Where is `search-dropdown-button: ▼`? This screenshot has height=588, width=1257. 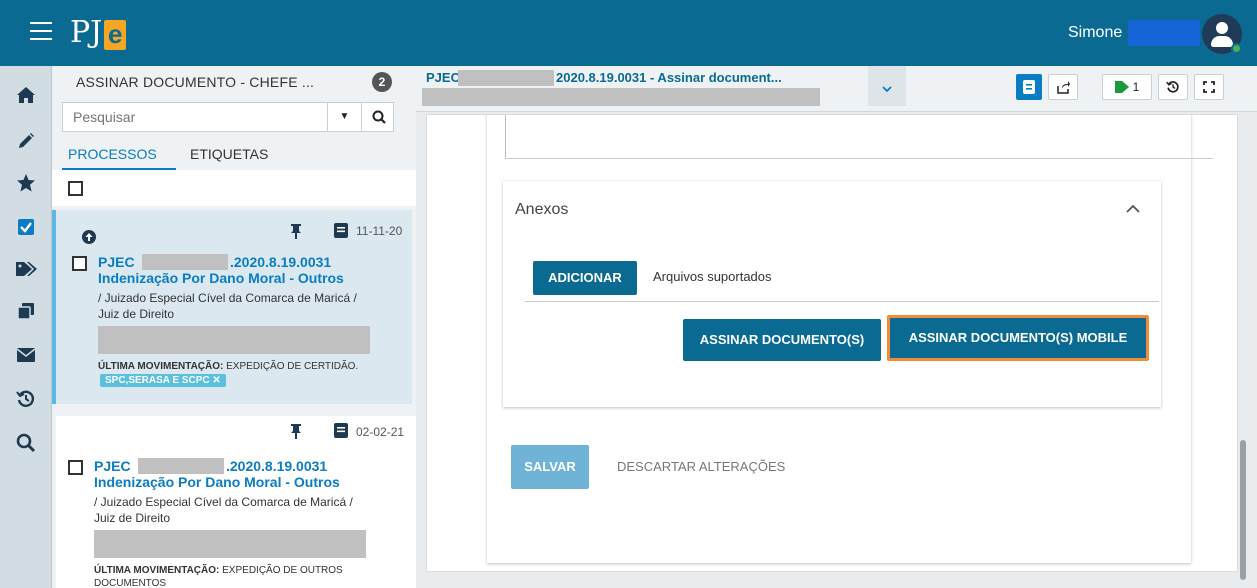 search-dropdown-button: ▼ is located at coordinates (344, 117).